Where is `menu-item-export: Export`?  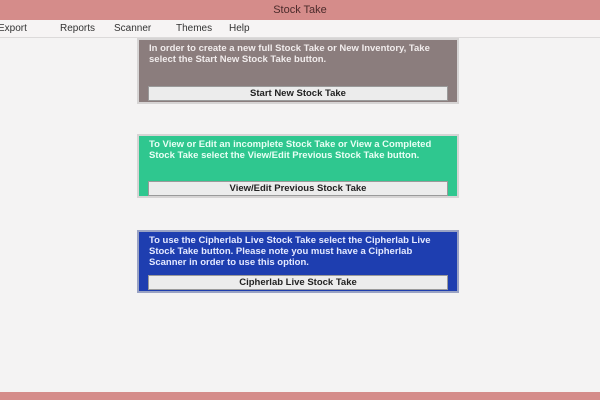
menu-item-export: Export is located at coordinates (13, 28).